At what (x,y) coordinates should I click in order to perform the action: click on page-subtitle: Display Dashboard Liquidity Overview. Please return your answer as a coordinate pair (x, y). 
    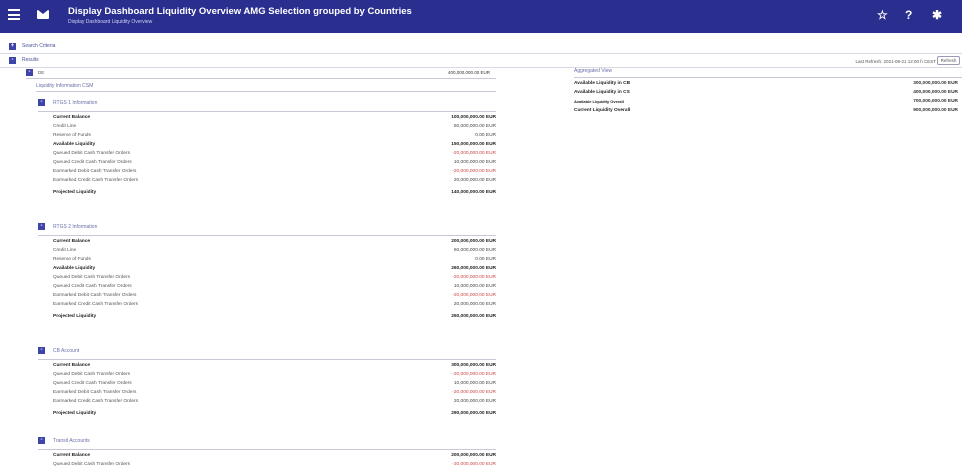
    Looking at the image, I should click on (110, 22).